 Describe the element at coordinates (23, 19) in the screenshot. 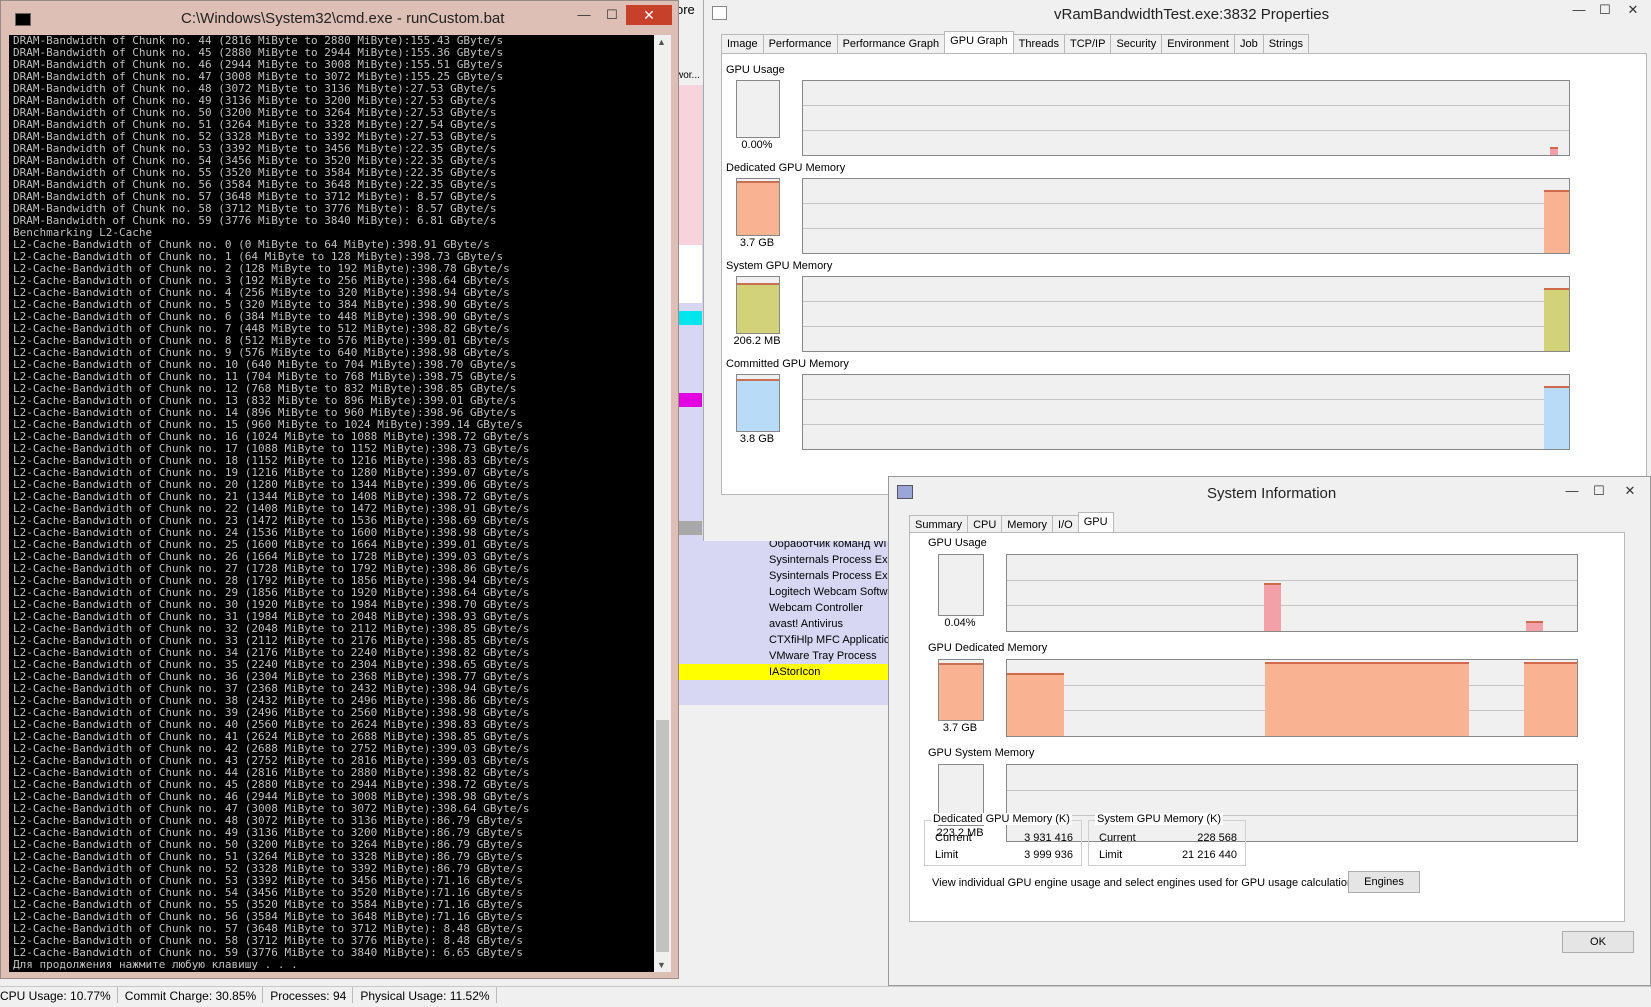

I see `cmd-icon` at that location.